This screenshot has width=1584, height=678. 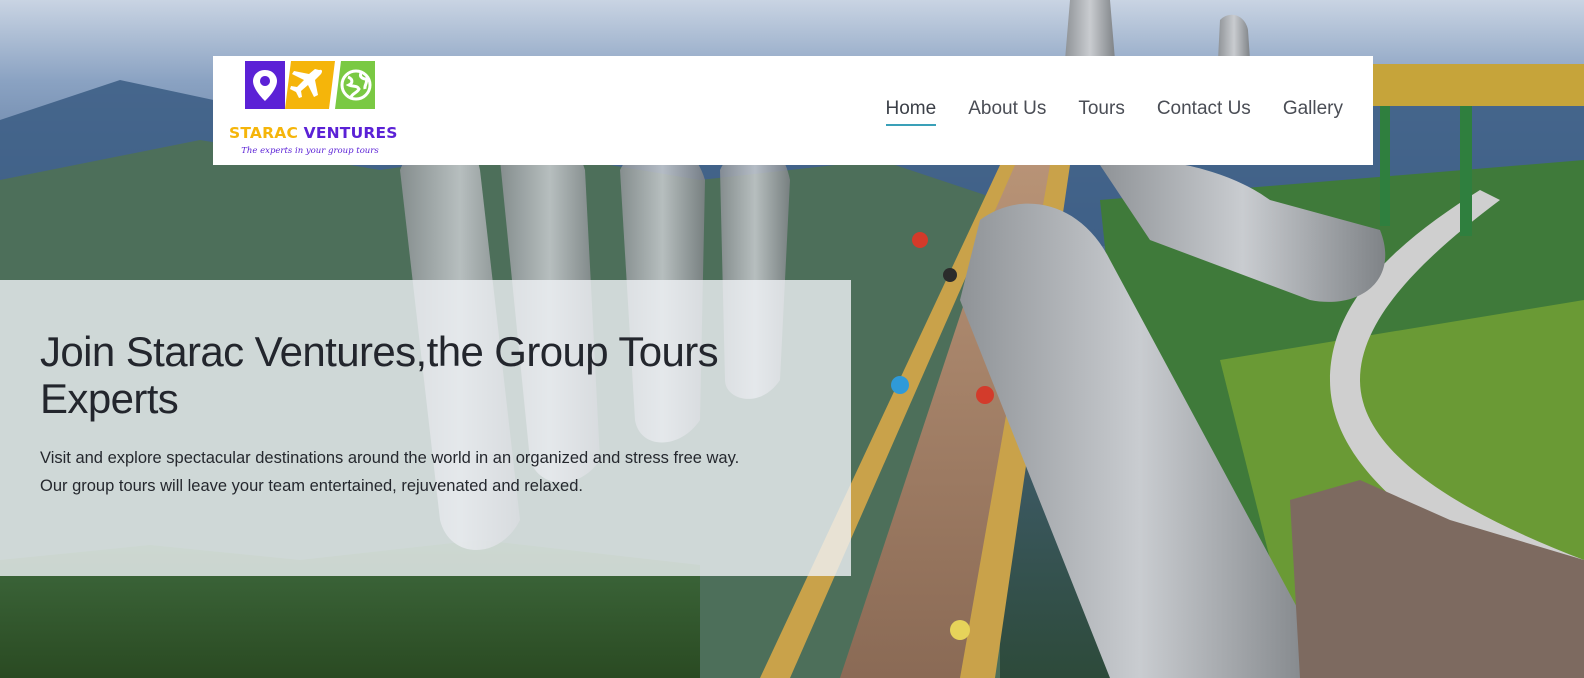 I want to click on nav-home-link: Home, so click(x=911, y=112).